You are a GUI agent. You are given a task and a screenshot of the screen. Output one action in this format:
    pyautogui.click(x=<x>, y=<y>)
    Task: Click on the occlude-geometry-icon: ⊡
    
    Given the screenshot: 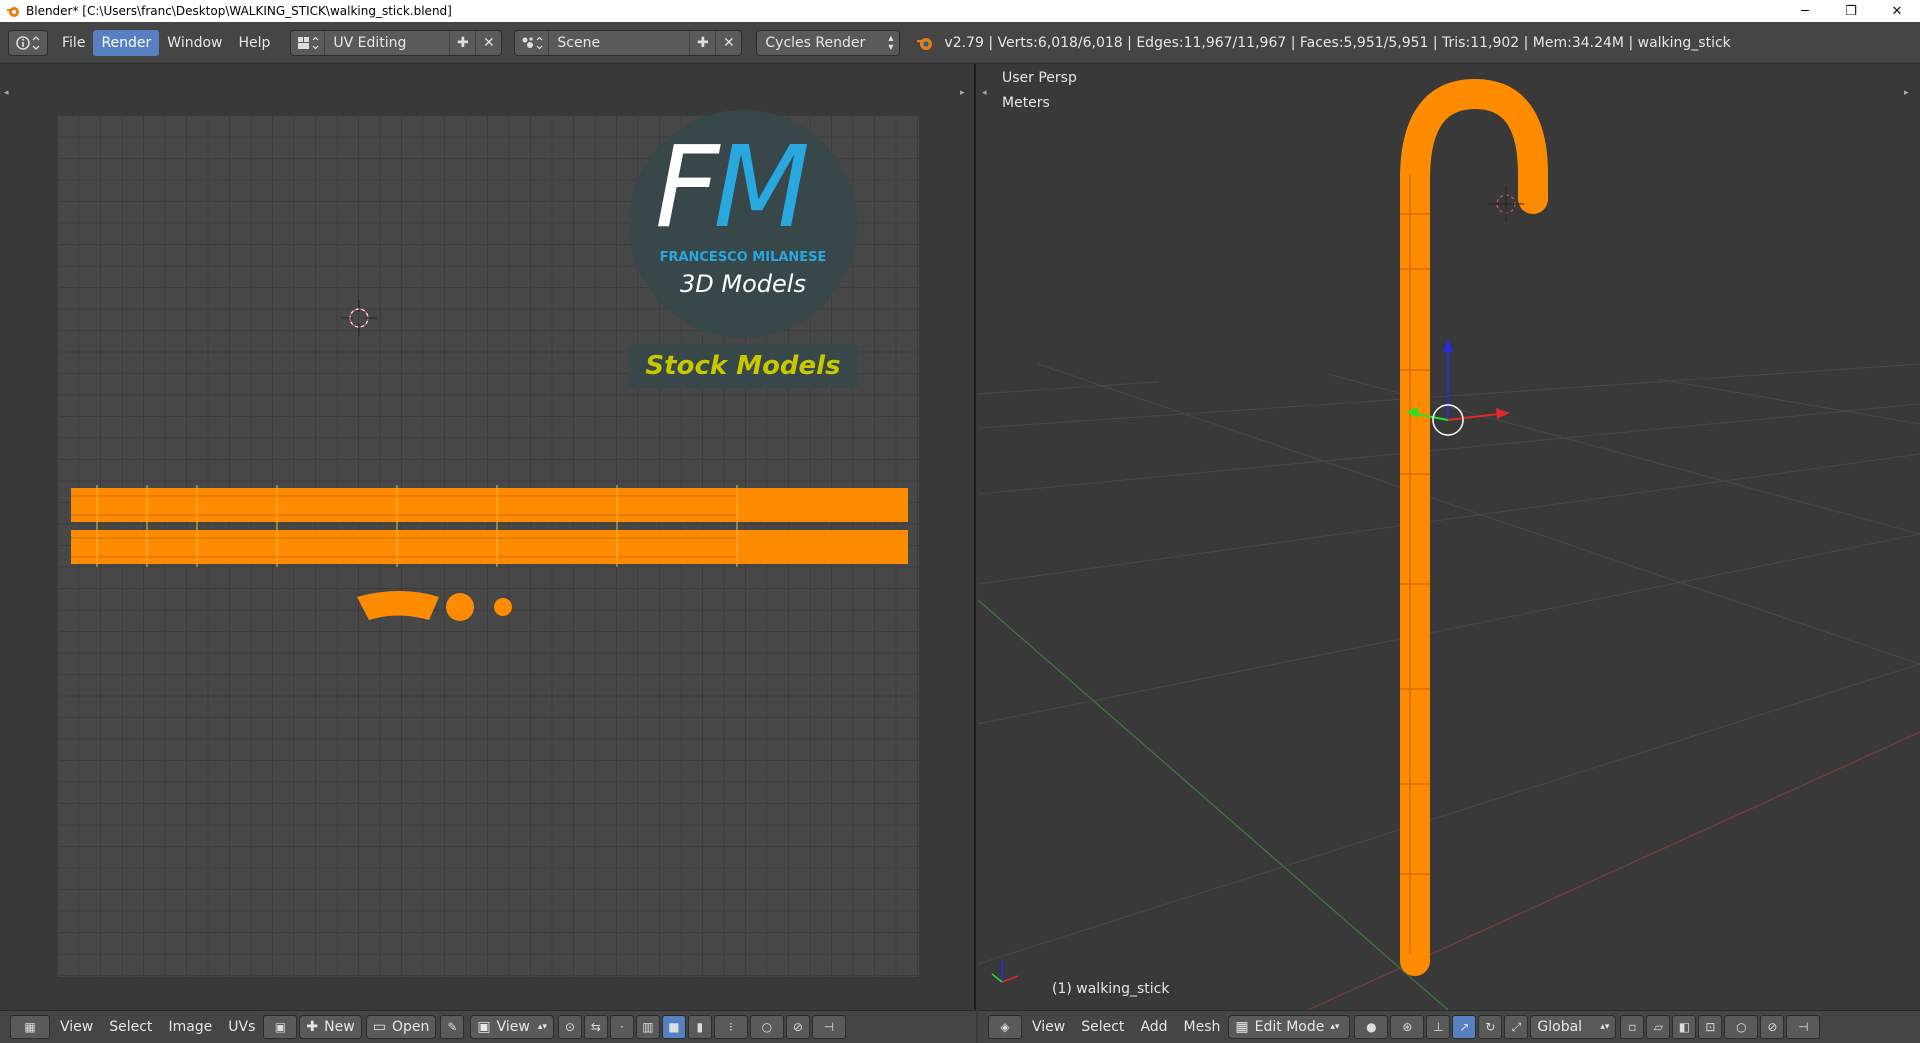 What is the action you would take?
    pyautogui.click(x=1710, y=1027)
    